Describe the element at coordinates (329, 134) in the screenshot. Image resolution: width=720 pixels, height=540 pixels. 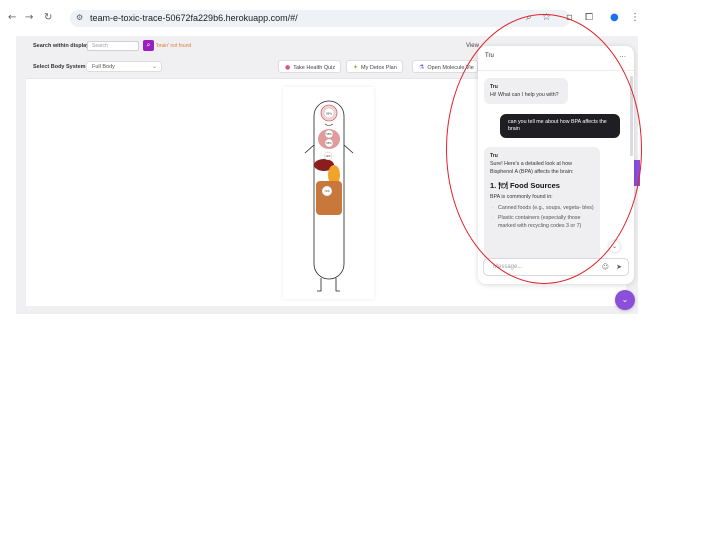
I see `organ-label-lungs: 58%` at that location.